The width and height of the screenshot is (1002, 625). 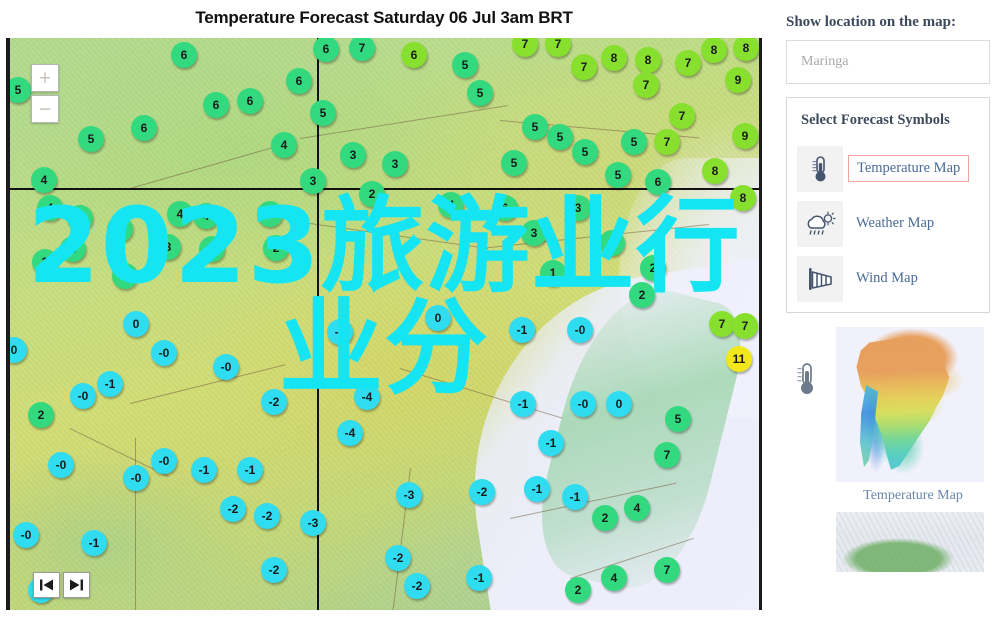 I want to click on next-step-button, so click(x=76, y=585).